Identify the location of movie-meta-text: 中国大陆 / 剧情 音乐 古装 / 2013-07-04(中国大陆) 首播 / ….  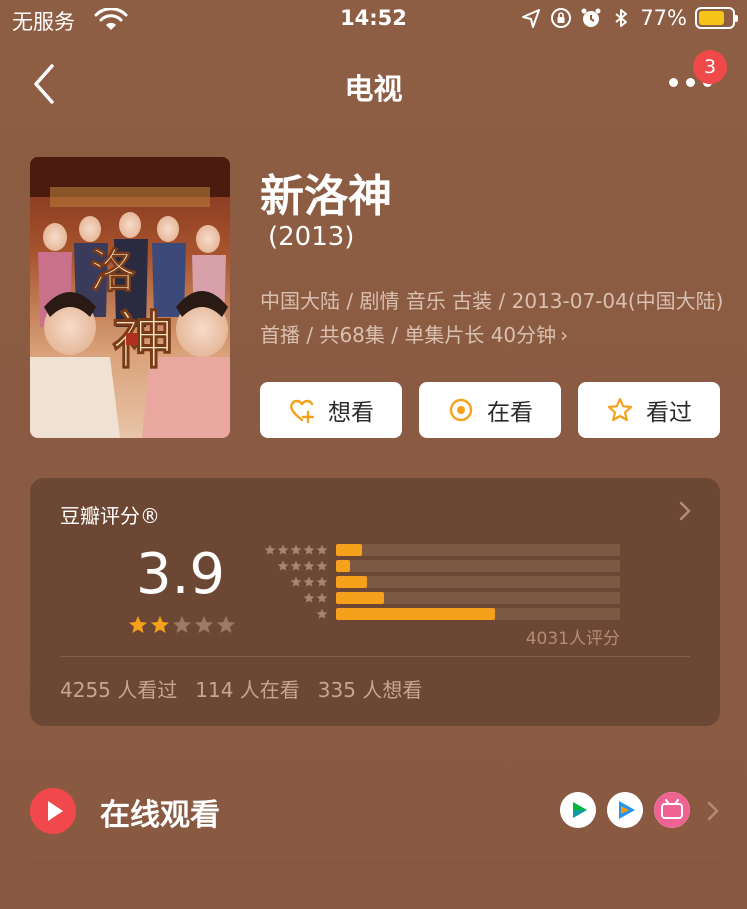
(492, 318).